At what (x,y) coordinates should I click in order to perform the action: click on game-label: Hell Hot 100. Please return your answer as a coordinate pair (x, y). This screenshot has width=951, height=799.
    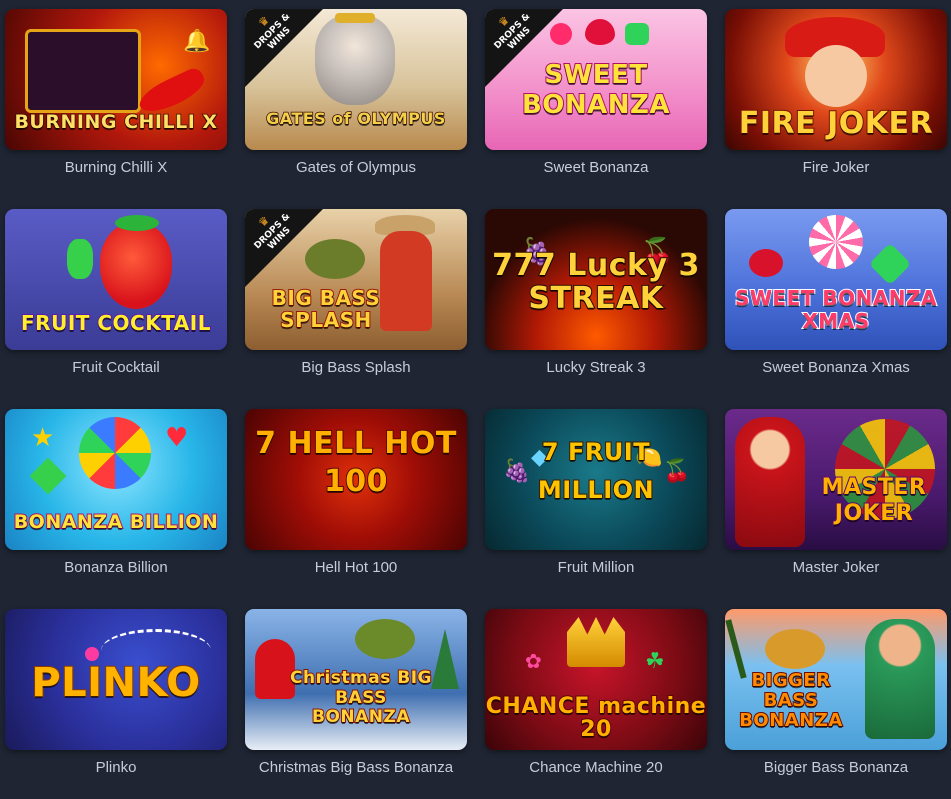
    Looking at the image, I should click on (356, 567).